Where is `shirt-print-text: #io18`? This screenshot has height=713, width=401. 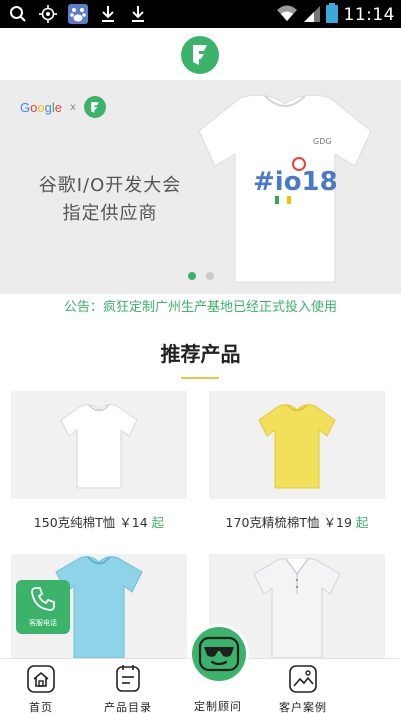
shirt-print-text: #io18 is located at coordinates (295, 182).